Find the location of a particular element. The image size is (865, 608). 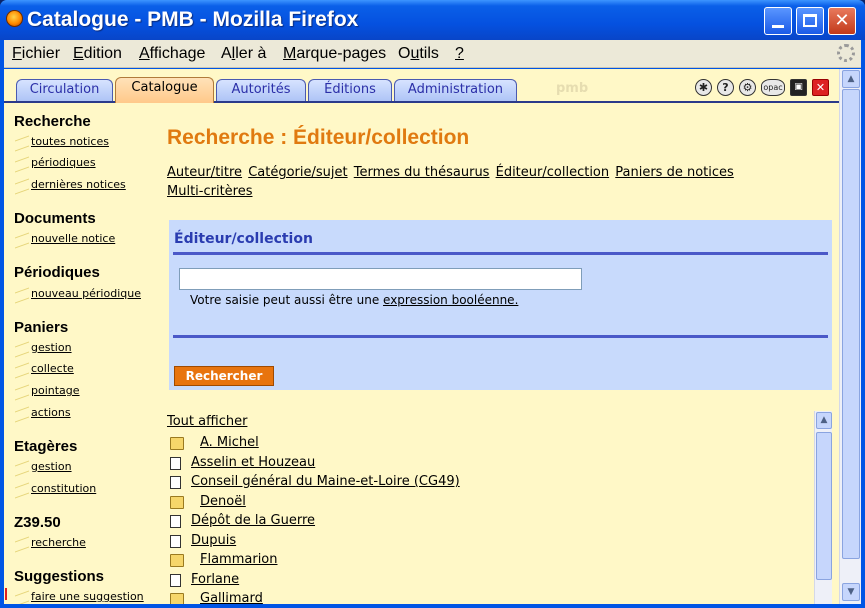

title-bar: Catalogue - PMB - Mozilla Firefox ✕ is located at coordinates (432, 20).